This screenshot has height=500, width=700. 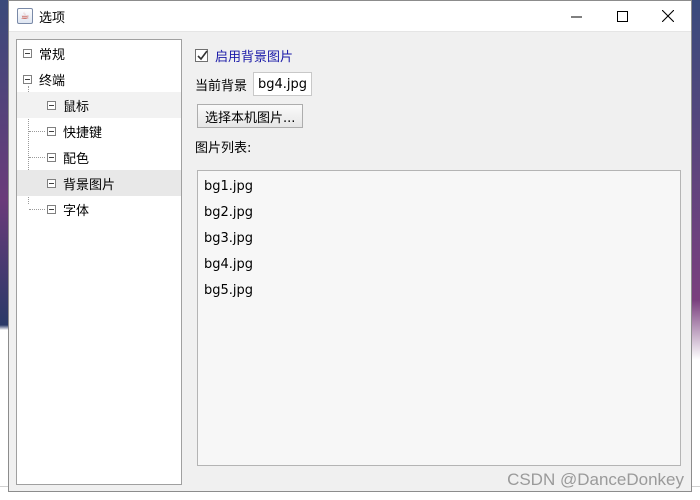 I want to click on checkmark-icon, so click(x=202, y=55).